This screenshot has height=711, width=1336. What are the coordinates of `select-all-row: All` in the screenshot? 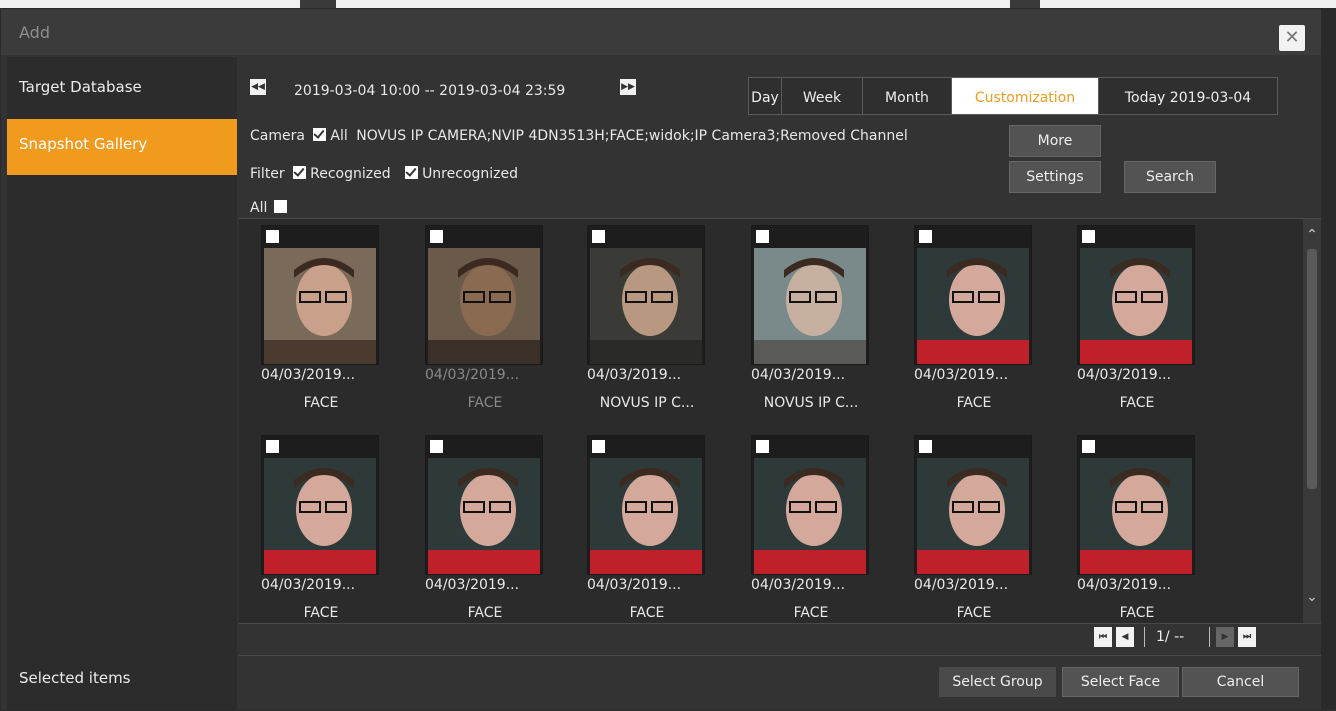 It's located at (268, 208).